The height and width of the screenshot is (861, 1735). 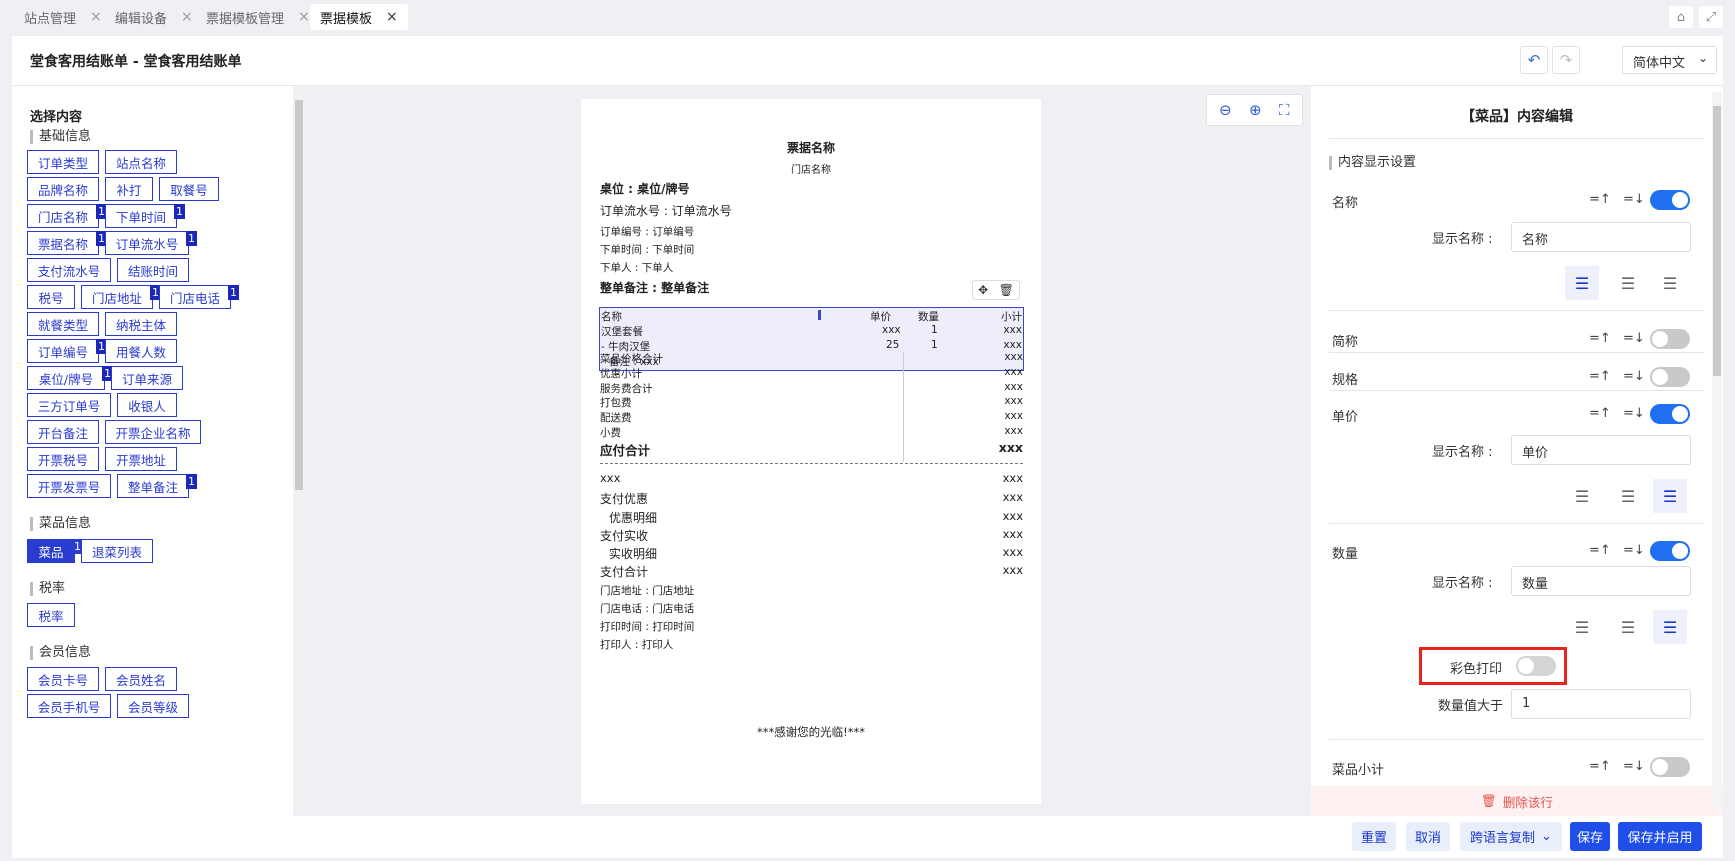 I want to click on total-label: 小费, so click(x=610, y=432).